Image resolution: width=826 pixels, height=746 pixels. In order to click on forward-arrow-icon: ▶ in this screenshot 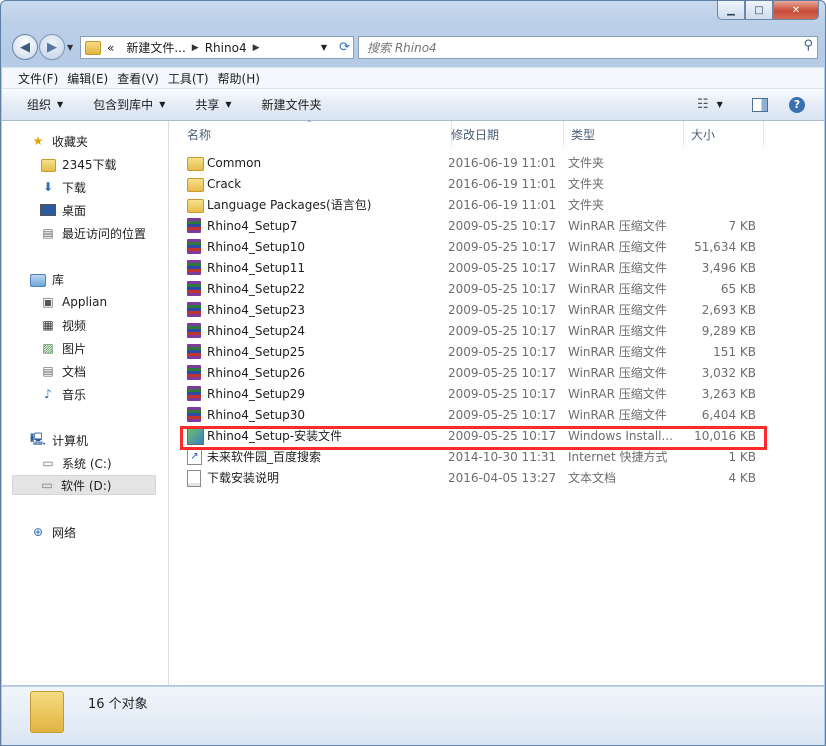, I will do `click(52, 47)`.